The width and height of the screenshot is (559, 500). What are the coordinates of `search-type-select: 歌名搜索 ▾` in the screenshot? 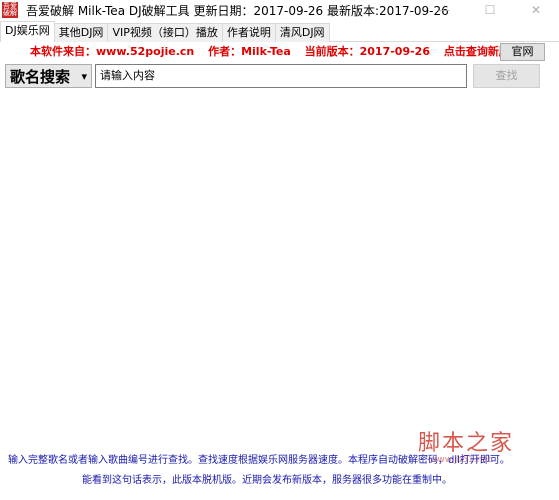 It's located at (48, 76).